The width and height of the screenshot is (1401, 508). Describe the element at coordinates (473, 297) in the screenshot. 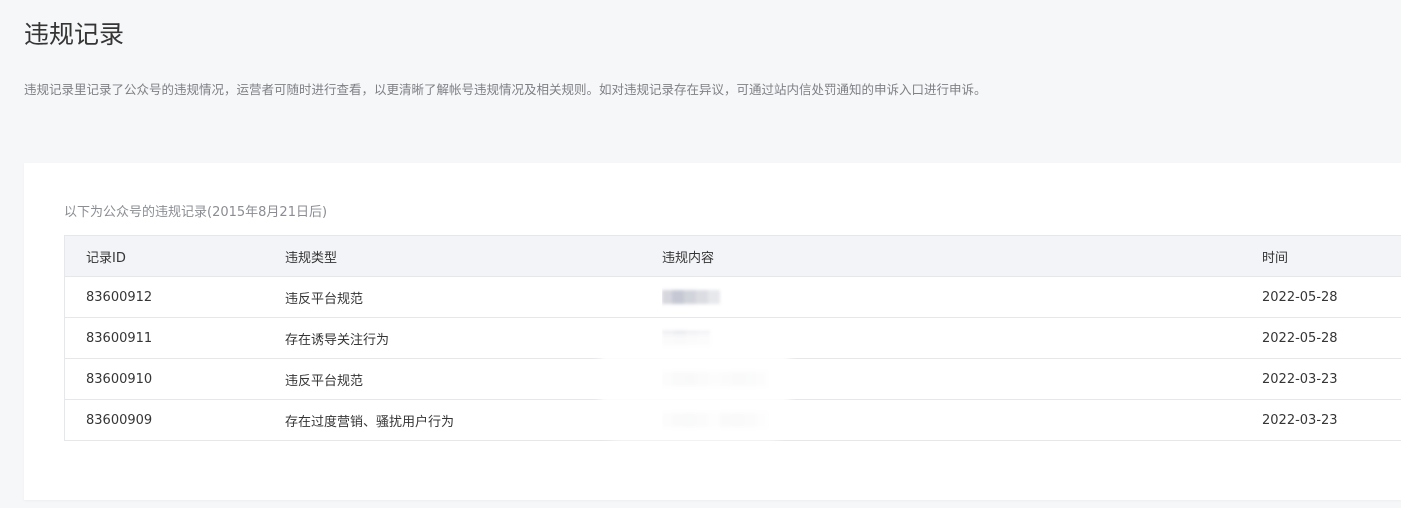

I see `record-type: 违反平台规范` at that location.